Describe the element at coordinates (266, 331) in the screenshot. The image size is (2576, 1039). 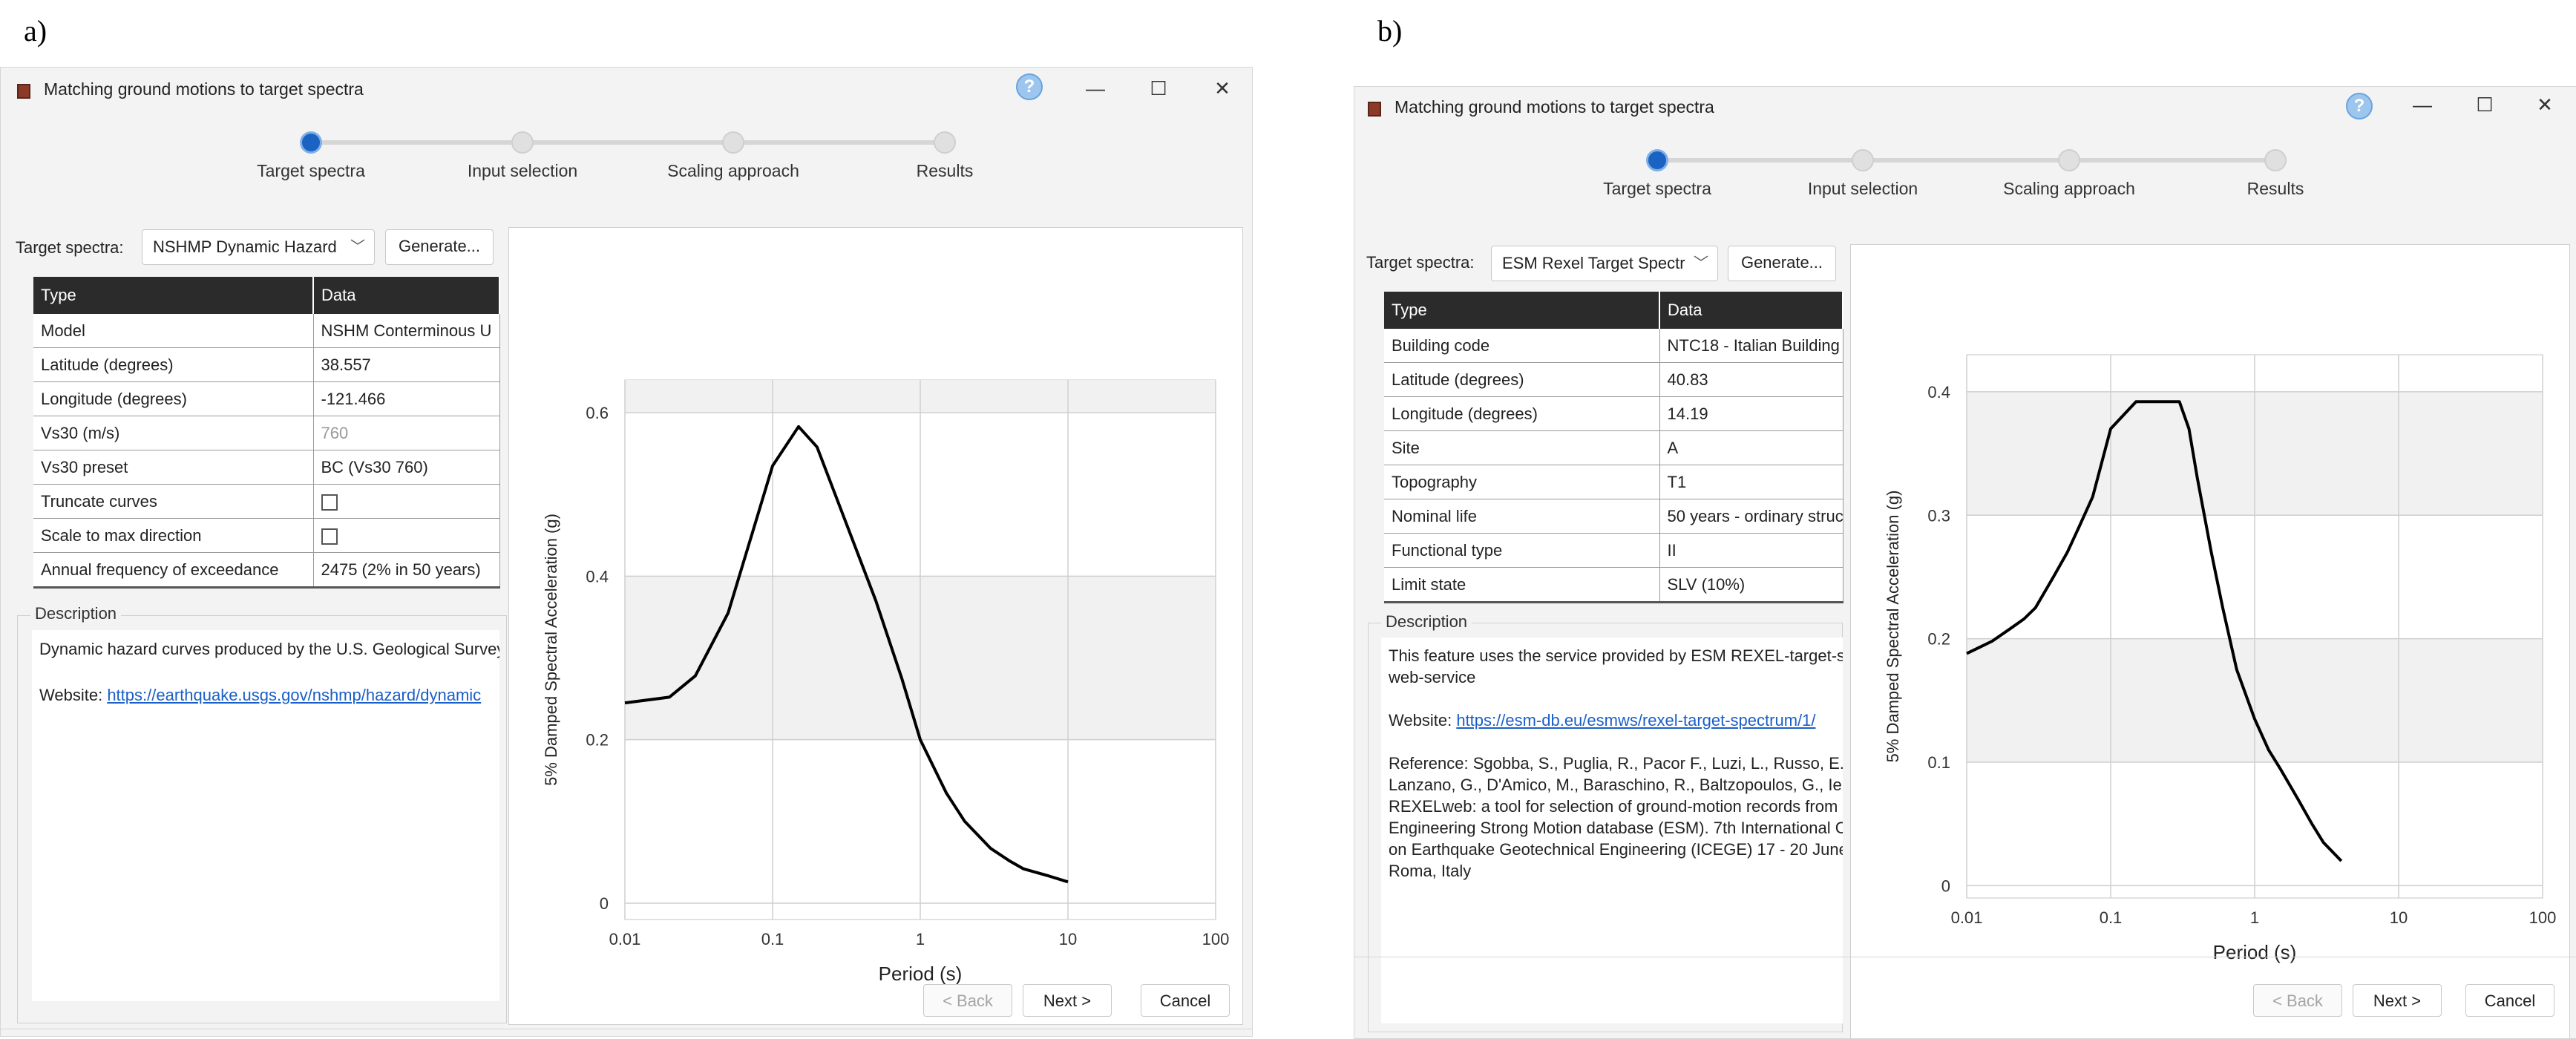
I see `table-row: Model NSHM Conterminous U` at that location.